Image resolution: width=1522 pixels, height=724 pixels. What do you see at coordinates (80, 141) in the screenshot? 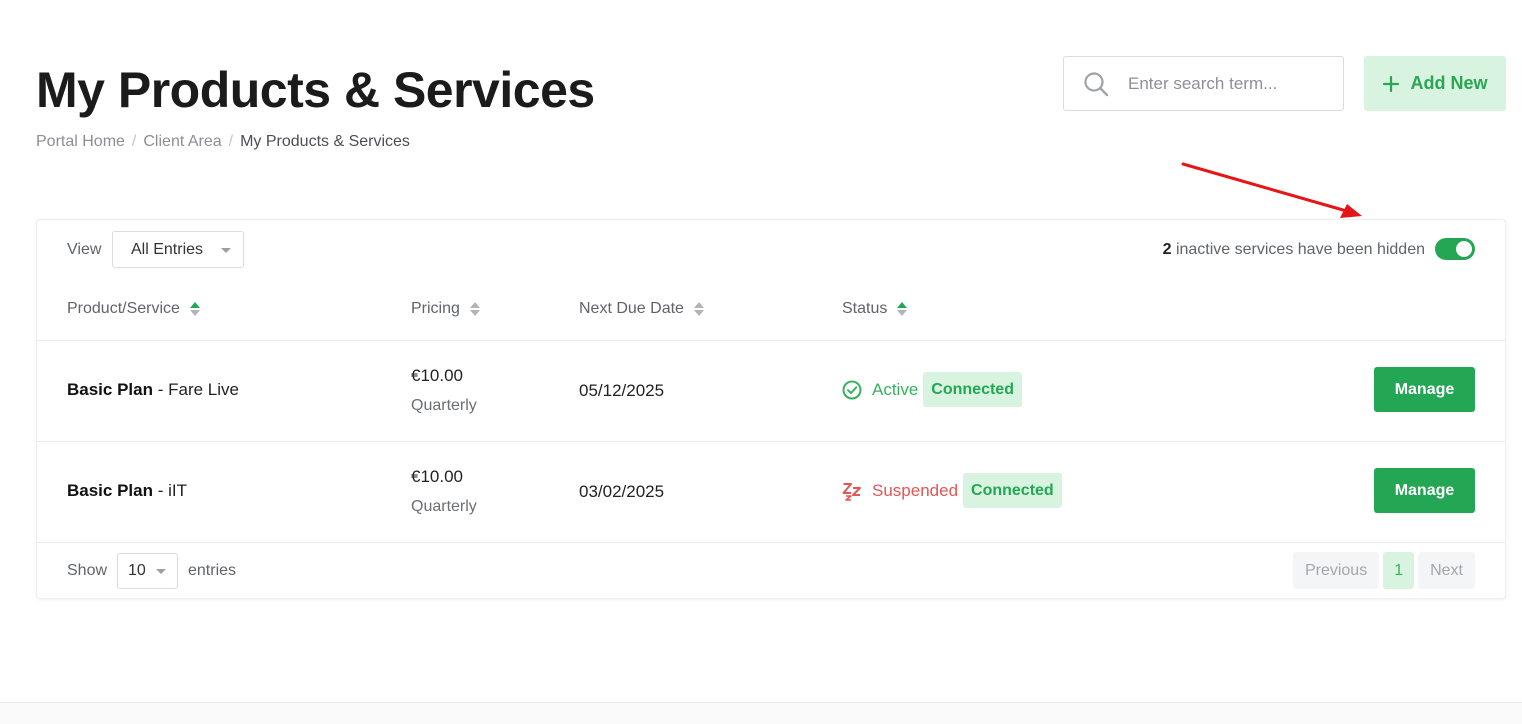
I see `breadcrumb-portal-home: Portal Home` at bounding box center [80, 141].